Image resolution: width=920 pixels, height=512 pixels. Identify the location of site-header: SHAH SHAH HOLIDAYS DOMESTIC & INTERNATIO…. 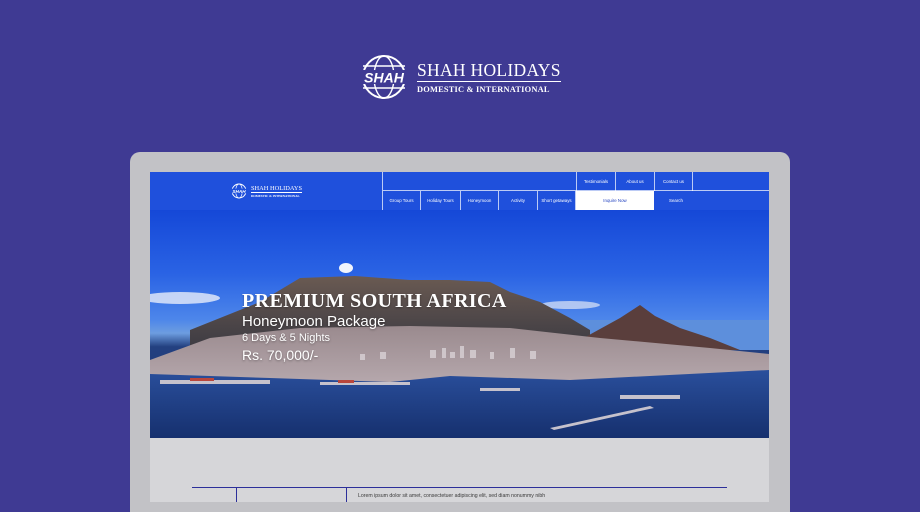
(459, 191).